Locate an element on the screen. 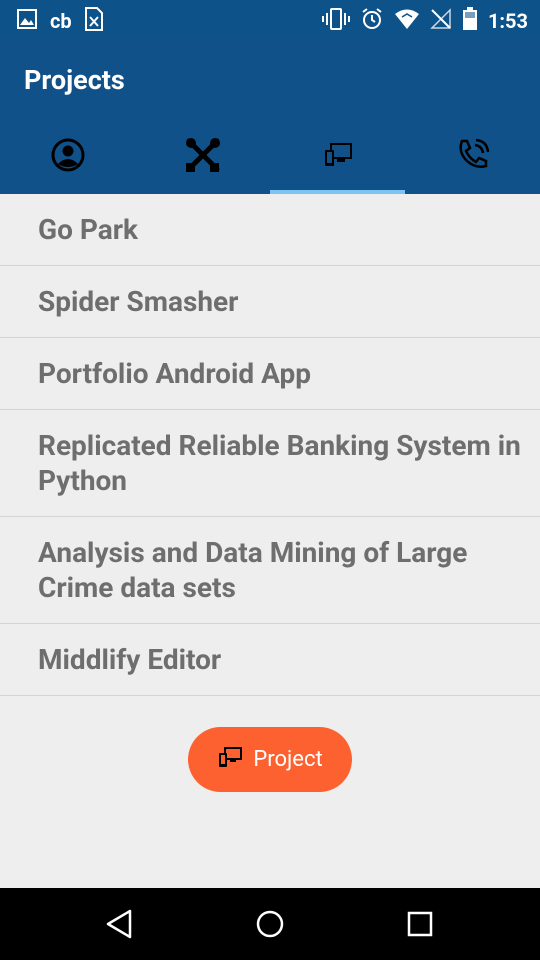 The image size is (540, 960). phone-ringing-icon is located at coordinates (473, 157).